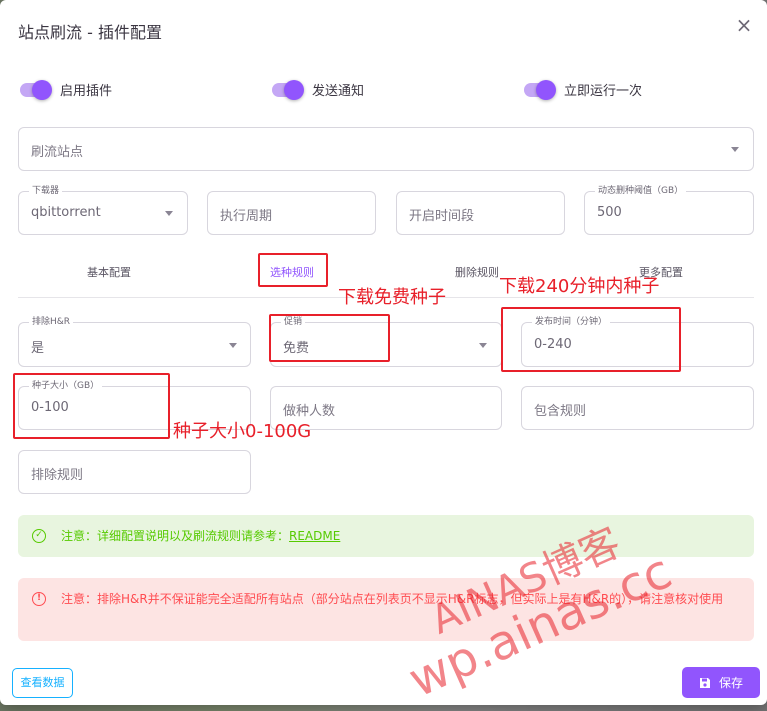 This screenshot has height=711, width=767. What do you see at coordinates (480, 213) in the screenshot?
I see `time-range-input: 开启时间段` at bounding box center [480, 213].